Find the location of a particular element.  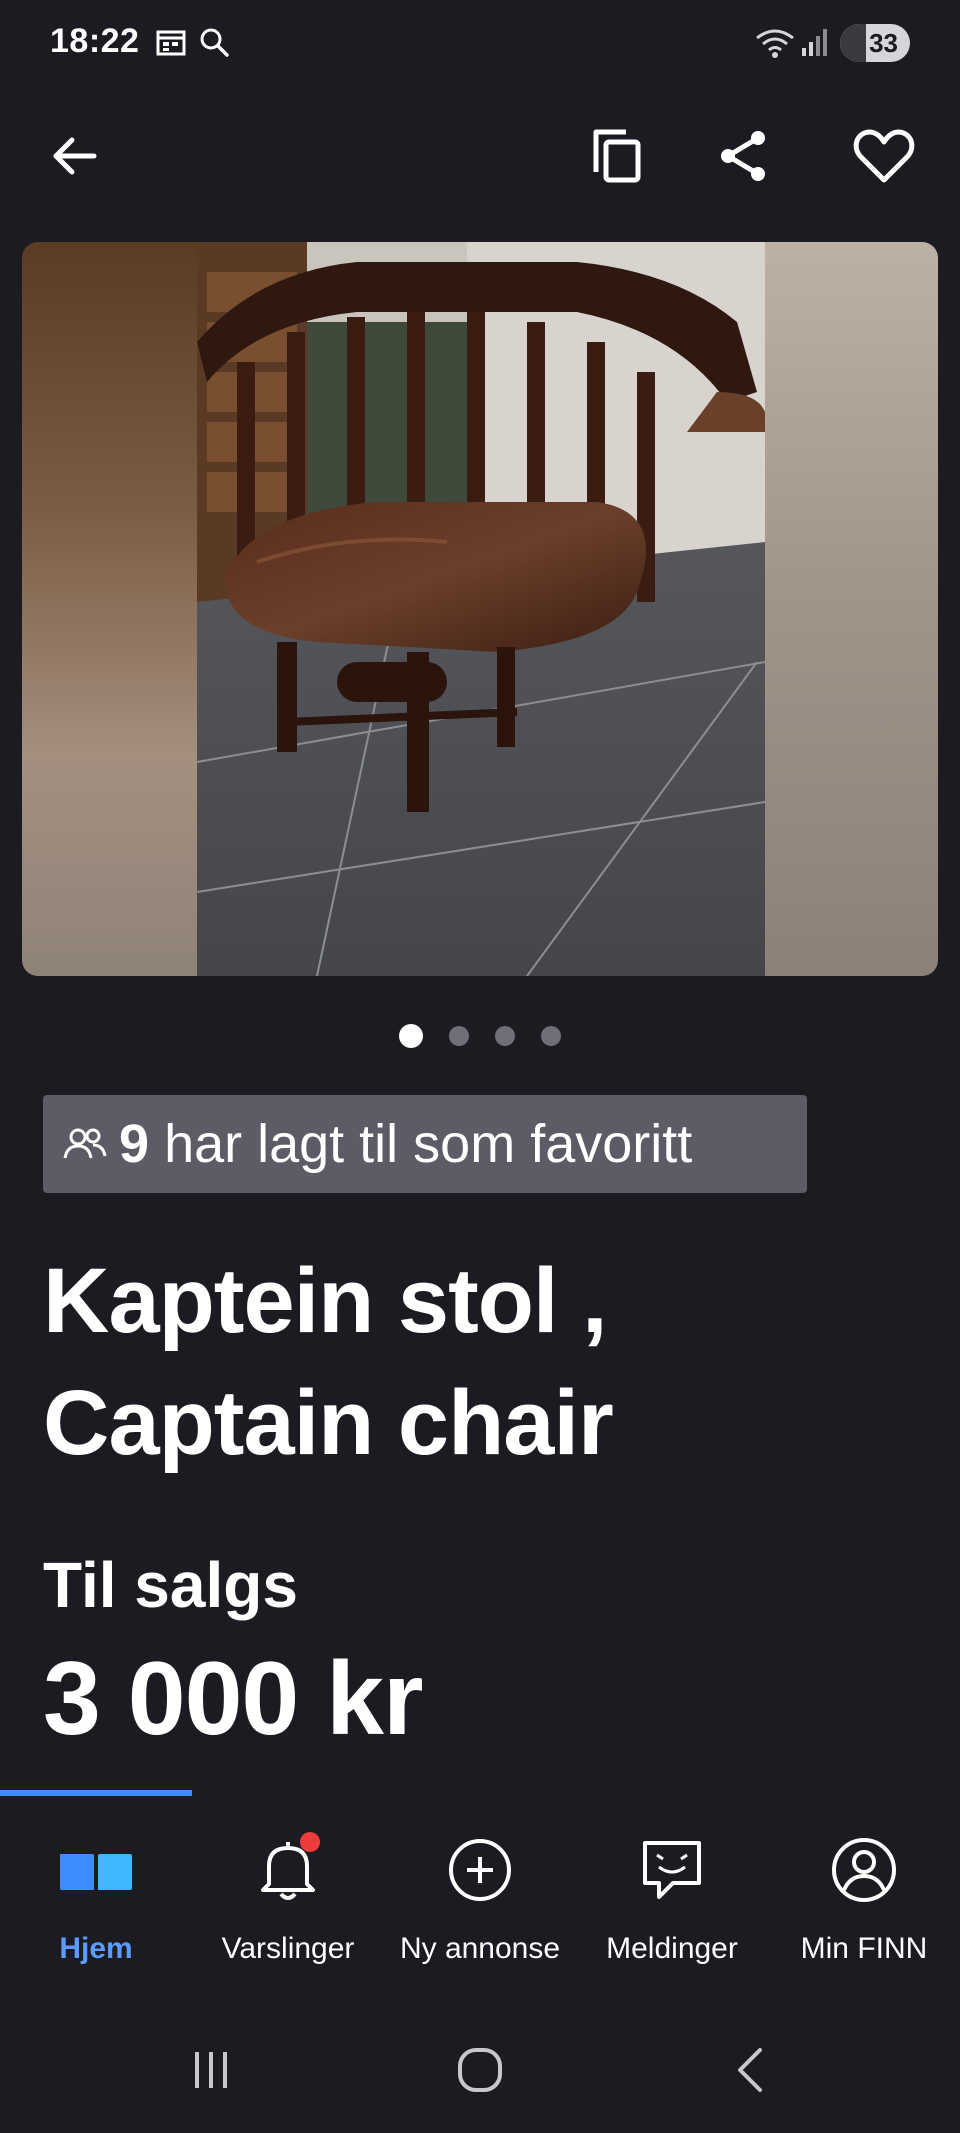

nav-item-home: Hjem is located at coordinates (96, 1905).